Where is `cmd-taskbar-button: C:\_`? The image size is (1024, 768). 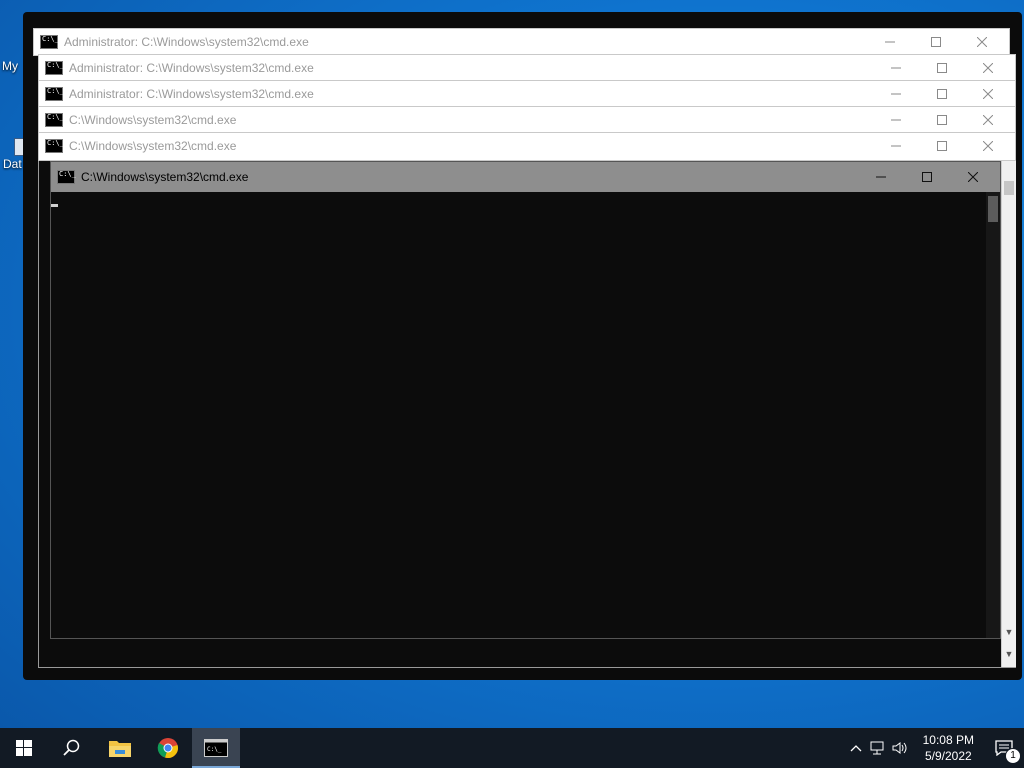 cmd-taskbar-button: C:\_ is located at coordinates (216, 748).